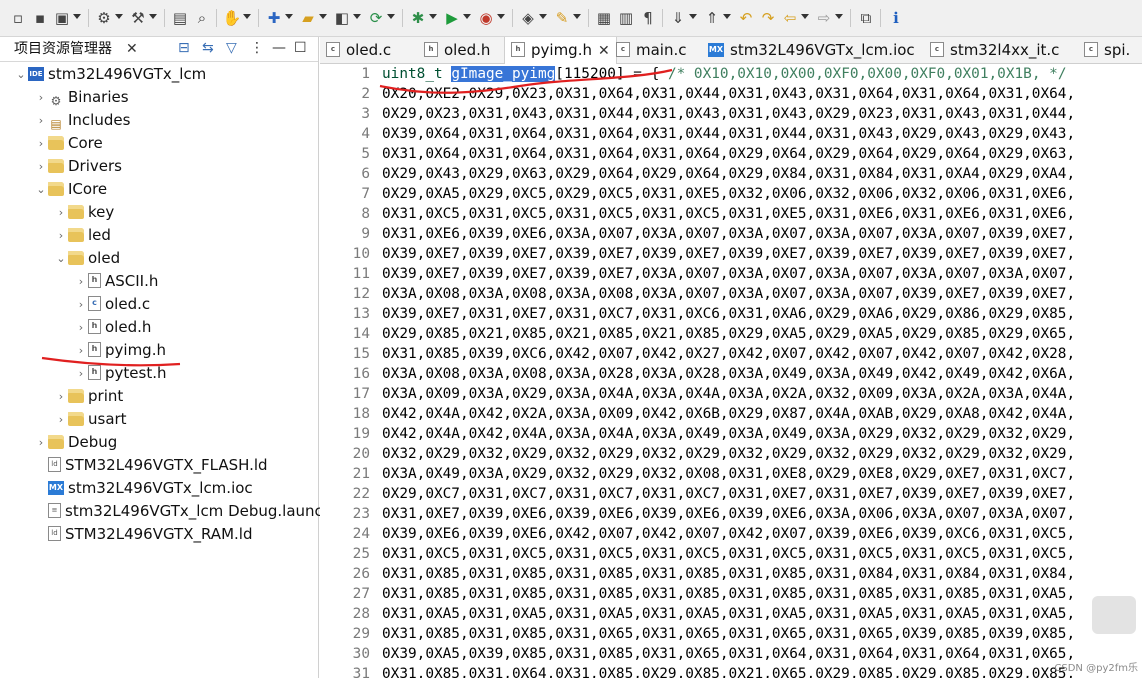 The height and width of the screenshot is (678, 1142). I want to click on tree-item-pyimg-h: › h pyimg.h, so click(120, 350).